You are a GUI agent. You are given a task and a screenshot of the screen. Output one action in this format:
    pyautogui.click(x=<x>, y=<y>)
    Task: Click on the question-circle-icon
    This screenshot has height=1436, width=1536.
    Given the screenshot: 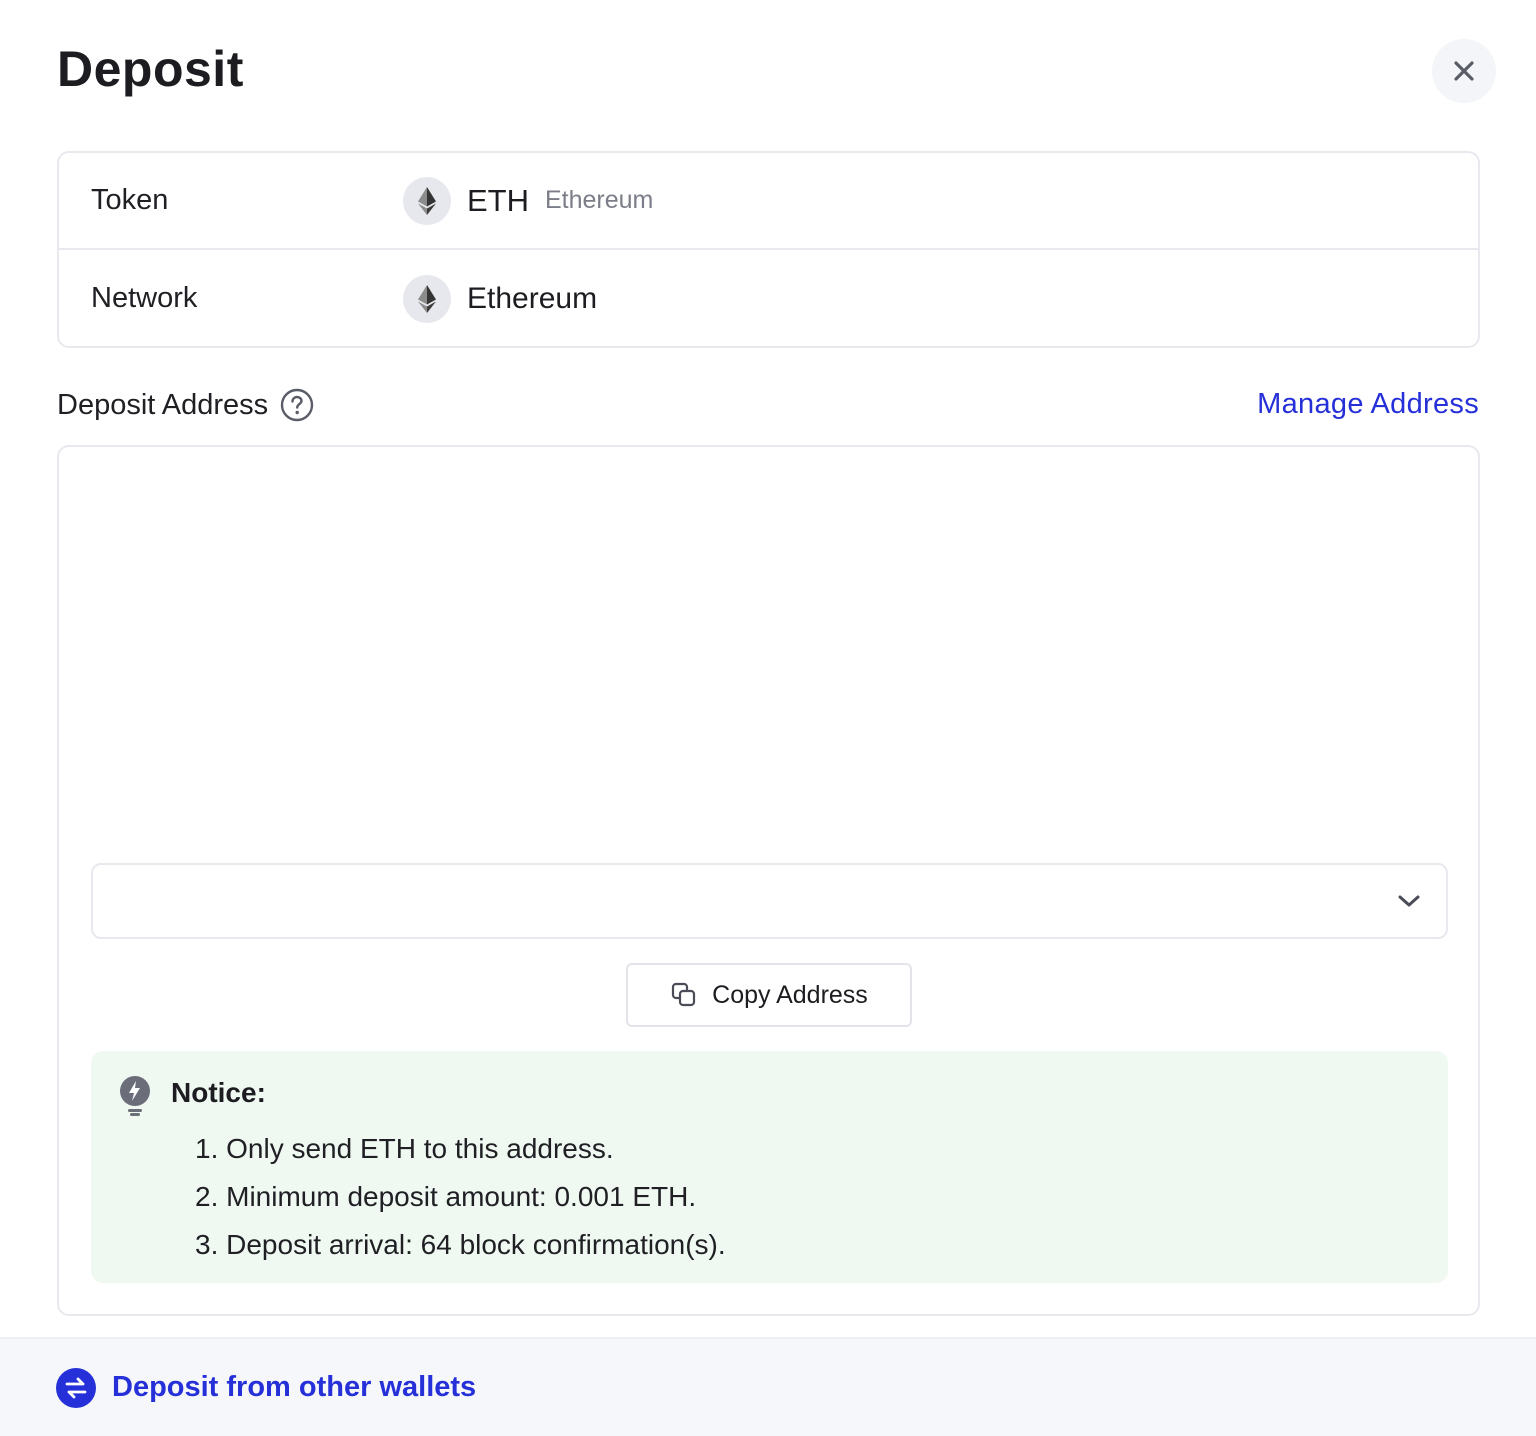 What is the action you would take?
    pyautogui.click(x=297, y=405)
    